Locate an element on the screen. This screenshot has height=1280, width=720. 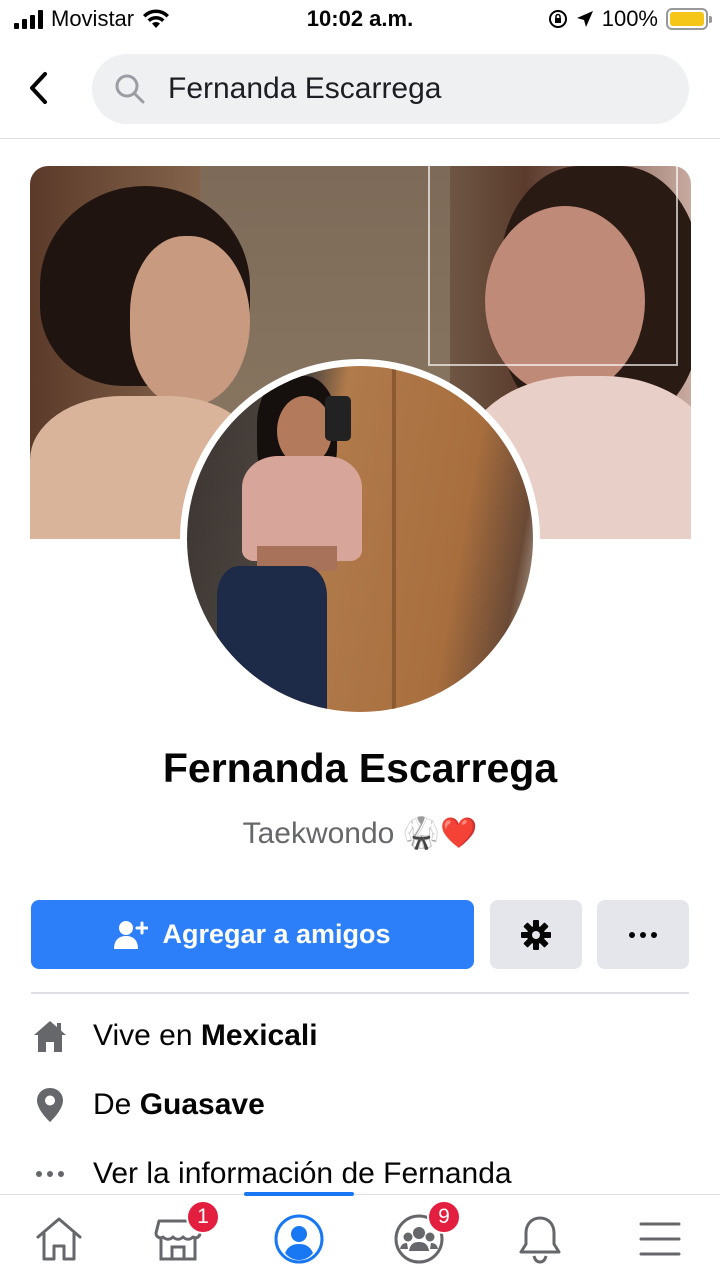
search-input: Fernanda Escarrega is located at coordinates (390, 89).